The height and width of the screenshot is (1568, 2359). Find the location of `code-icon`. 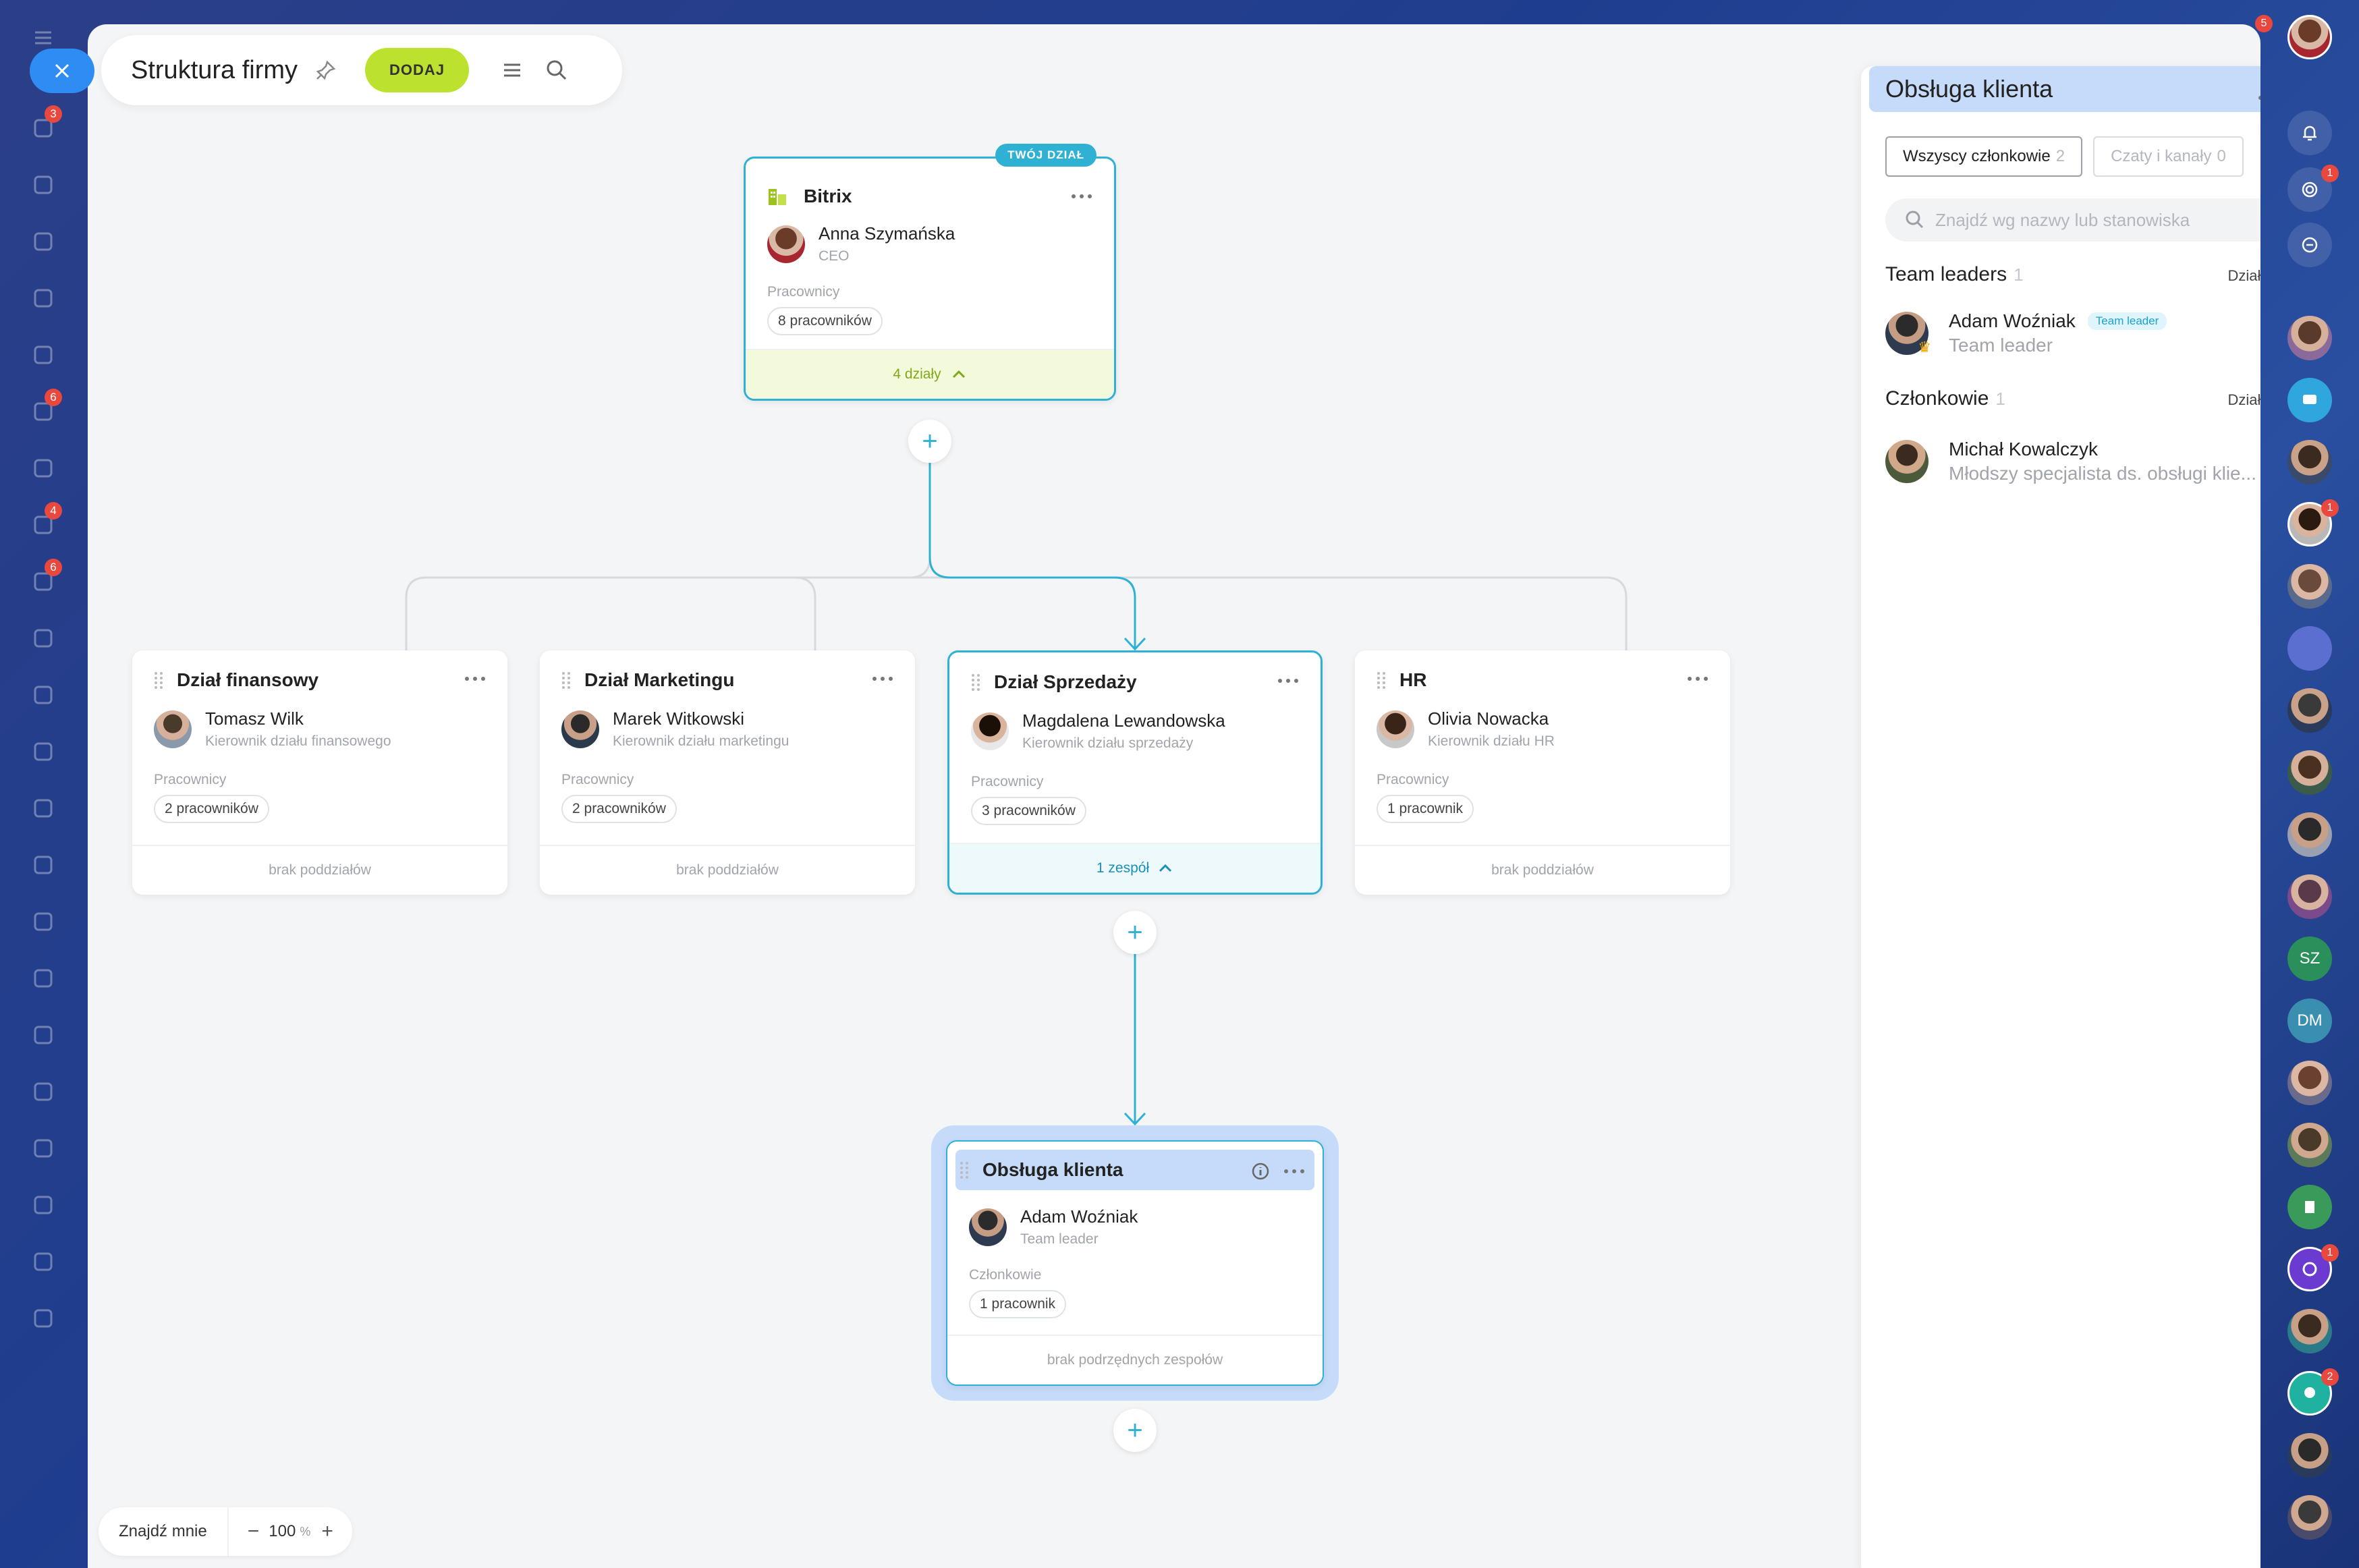

code-icon is located at coordinates (44, 1318).